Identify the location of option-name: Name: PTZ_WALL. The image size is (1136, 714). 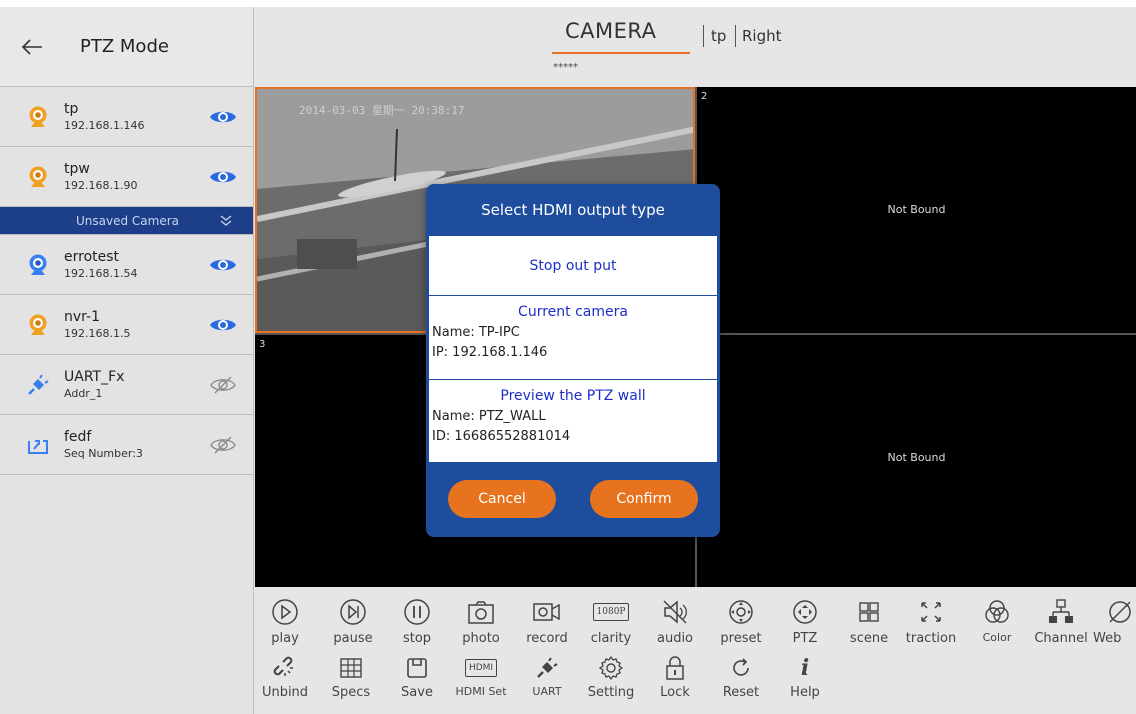
(489, 416).